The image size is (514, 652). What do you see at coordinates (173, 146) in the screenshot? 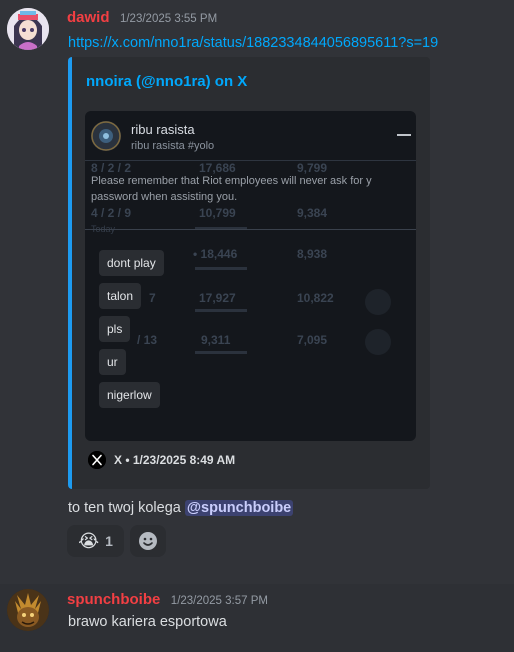
I see `profile-status: ribu rasista #yolo` at bounding box center [173, 146].